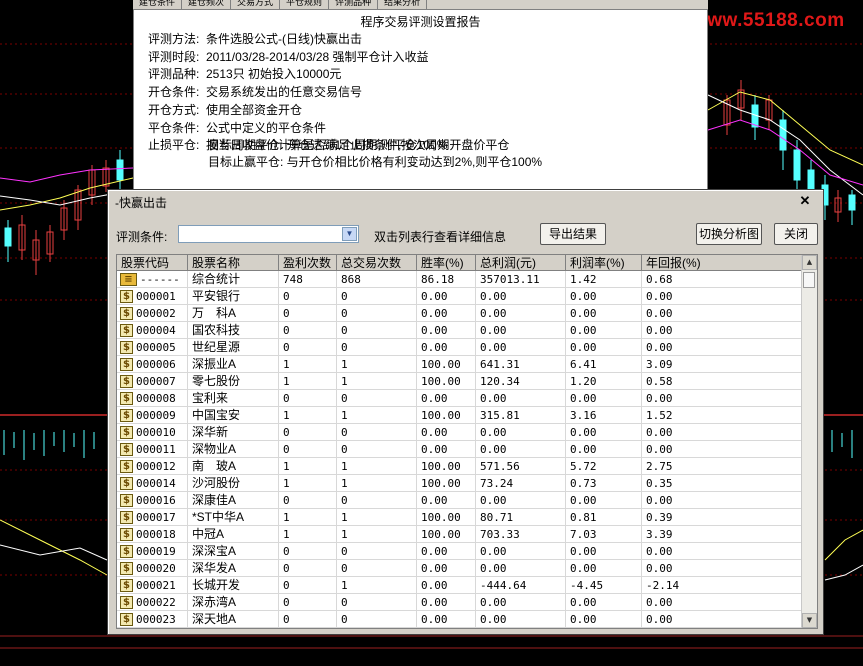 The width and height of the screenshot is (863, 666). What do you see at coordinates (375, 162) in the screenshot?
I see `report-sub-row: 目标止赢平仓: 与开仓价相比价格有利变动达到2%,则平仓100%` at bounding box center [375, 162].